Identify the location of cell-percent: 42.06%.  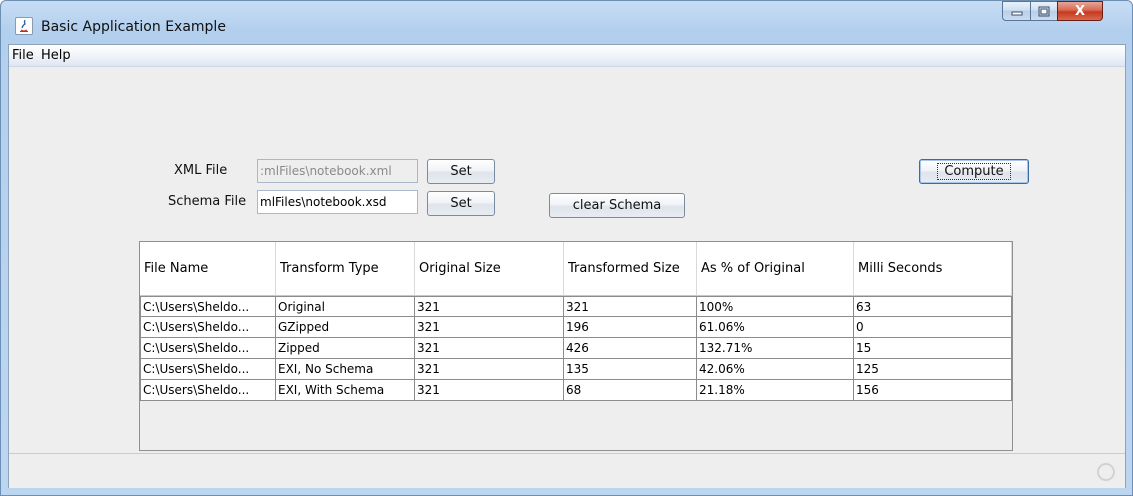
(775, 369).